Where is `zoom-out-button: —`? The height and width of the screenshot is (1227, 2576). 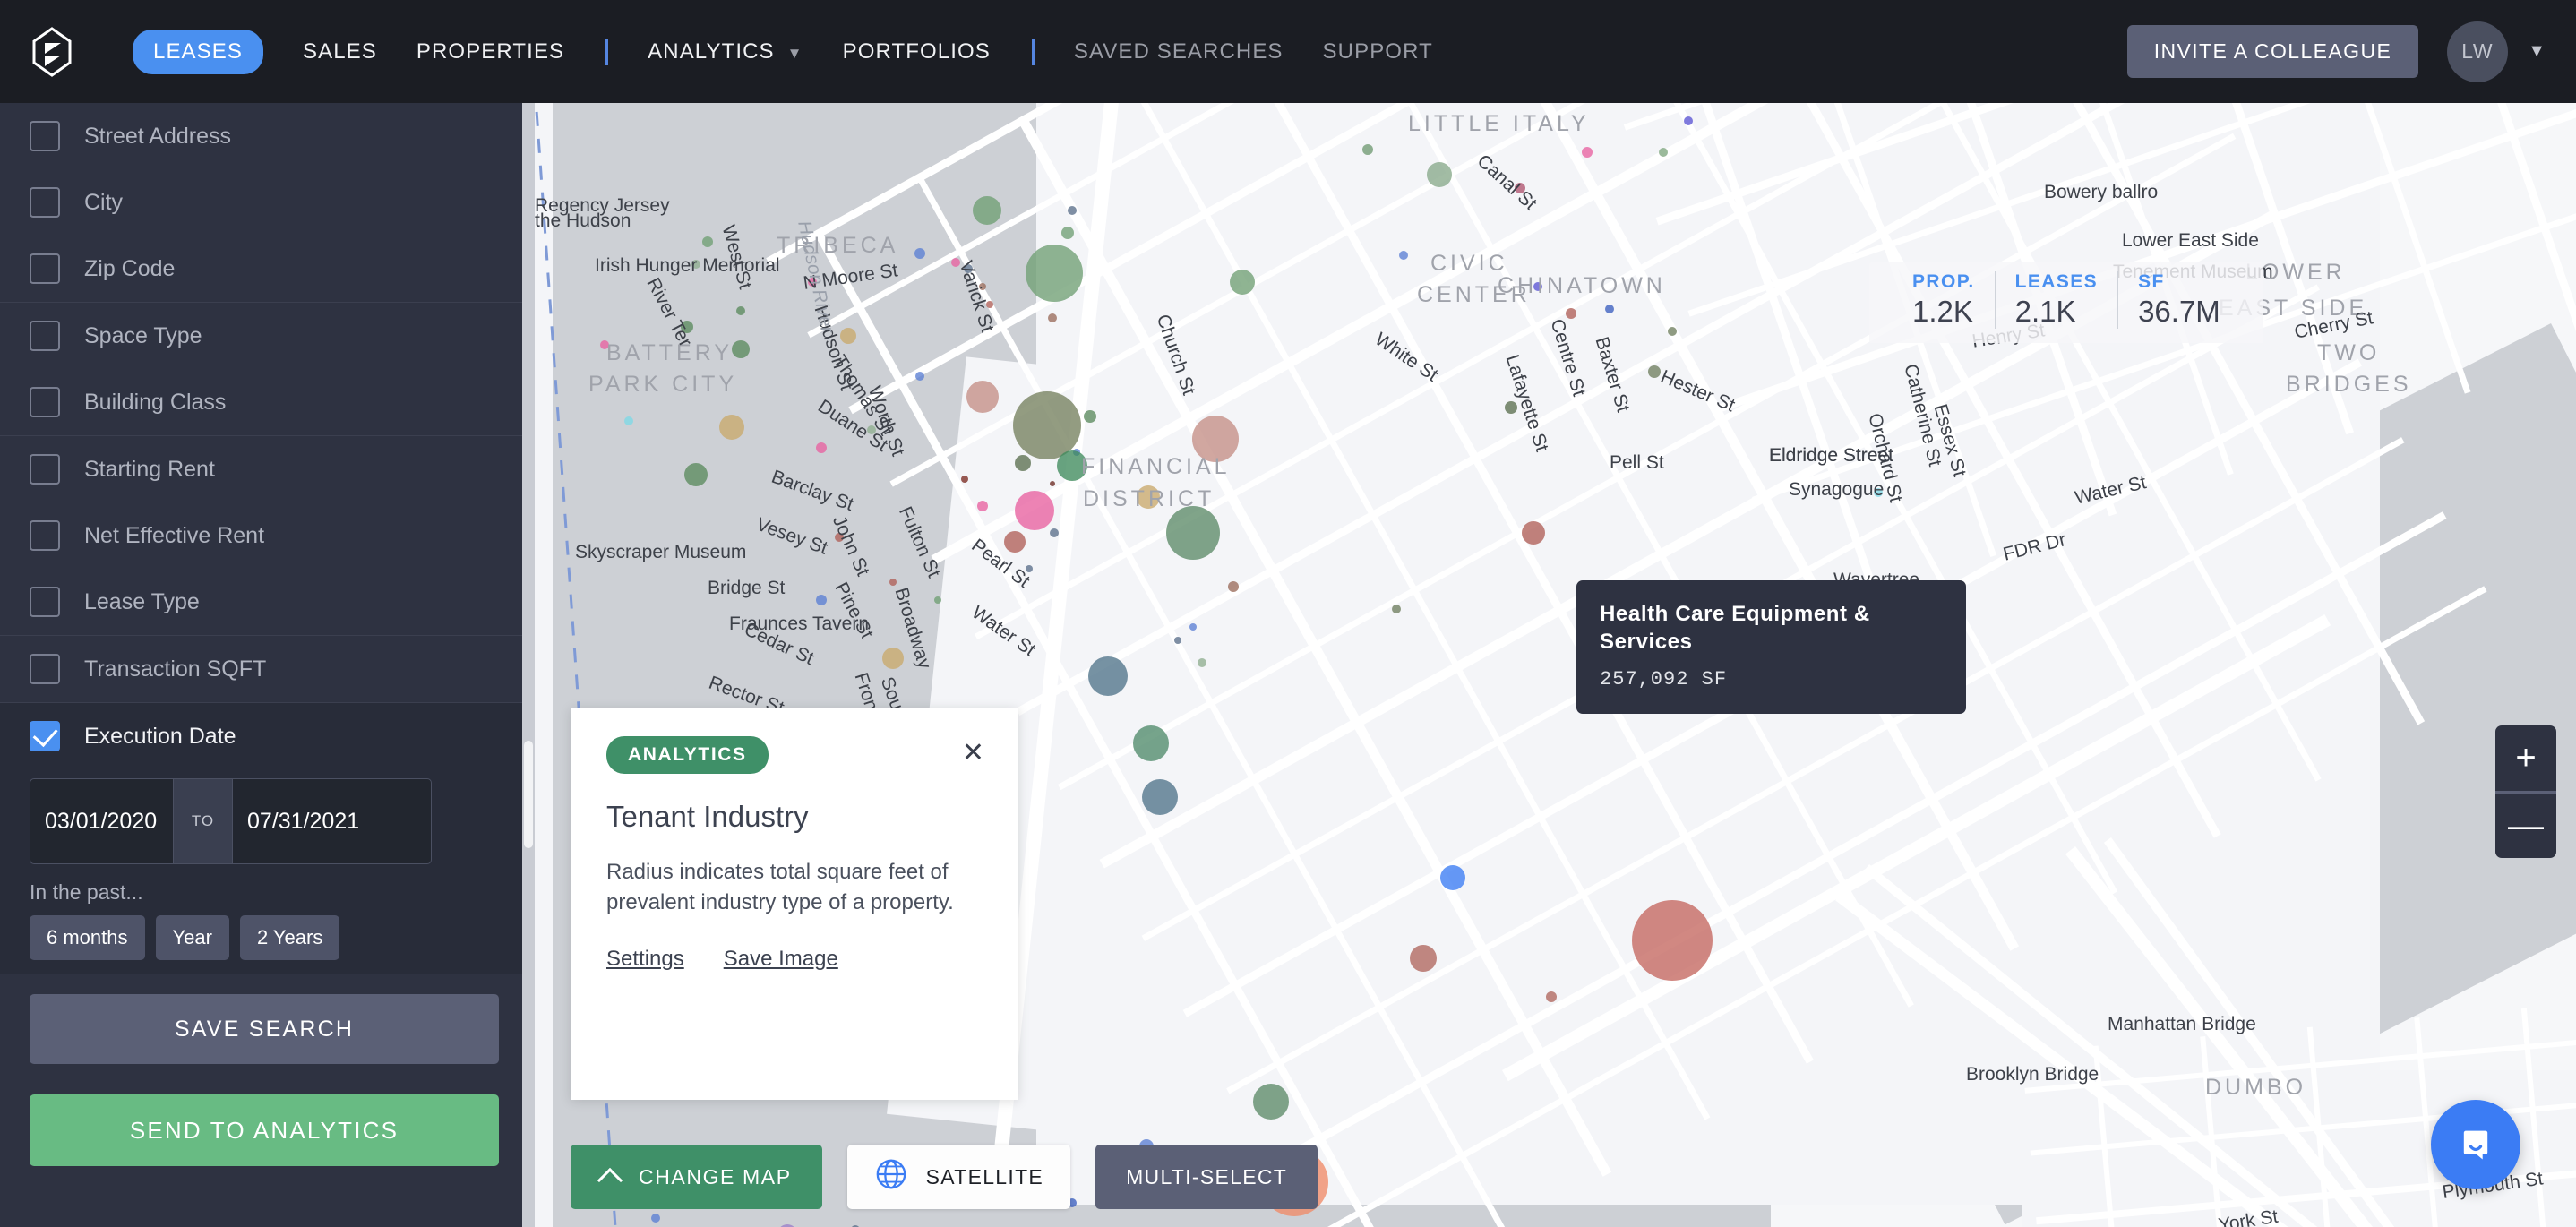 zoom-out-button: — is located at coordinates (2525, 826).